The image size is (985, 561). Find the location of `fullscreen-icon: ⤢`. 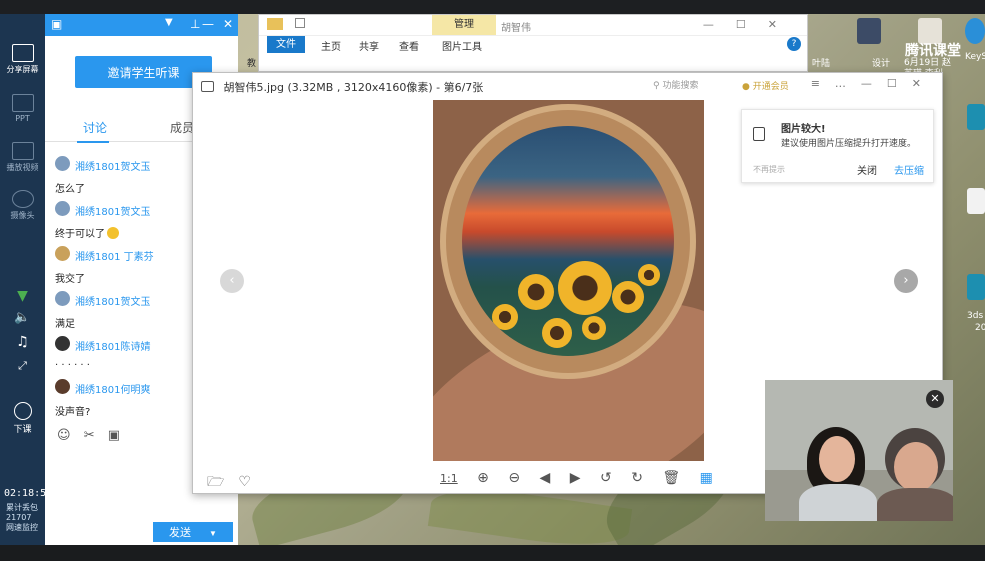

fullscreen-icon: ⤢ is located at coordinates (22, 366).